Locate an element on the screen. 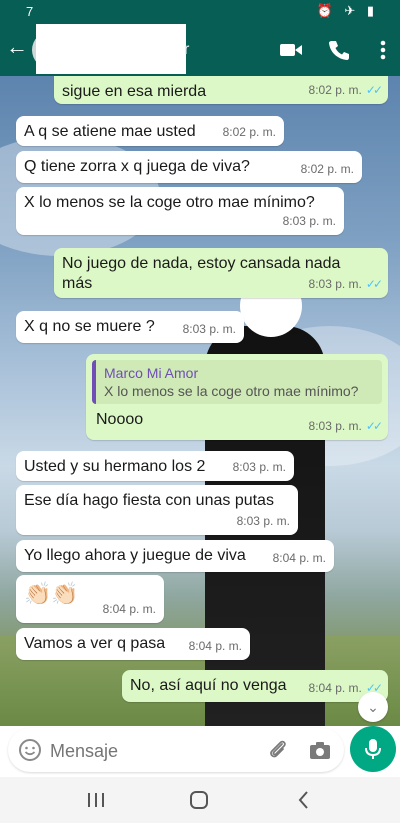  back-icon is located at coordinates (304, 800).